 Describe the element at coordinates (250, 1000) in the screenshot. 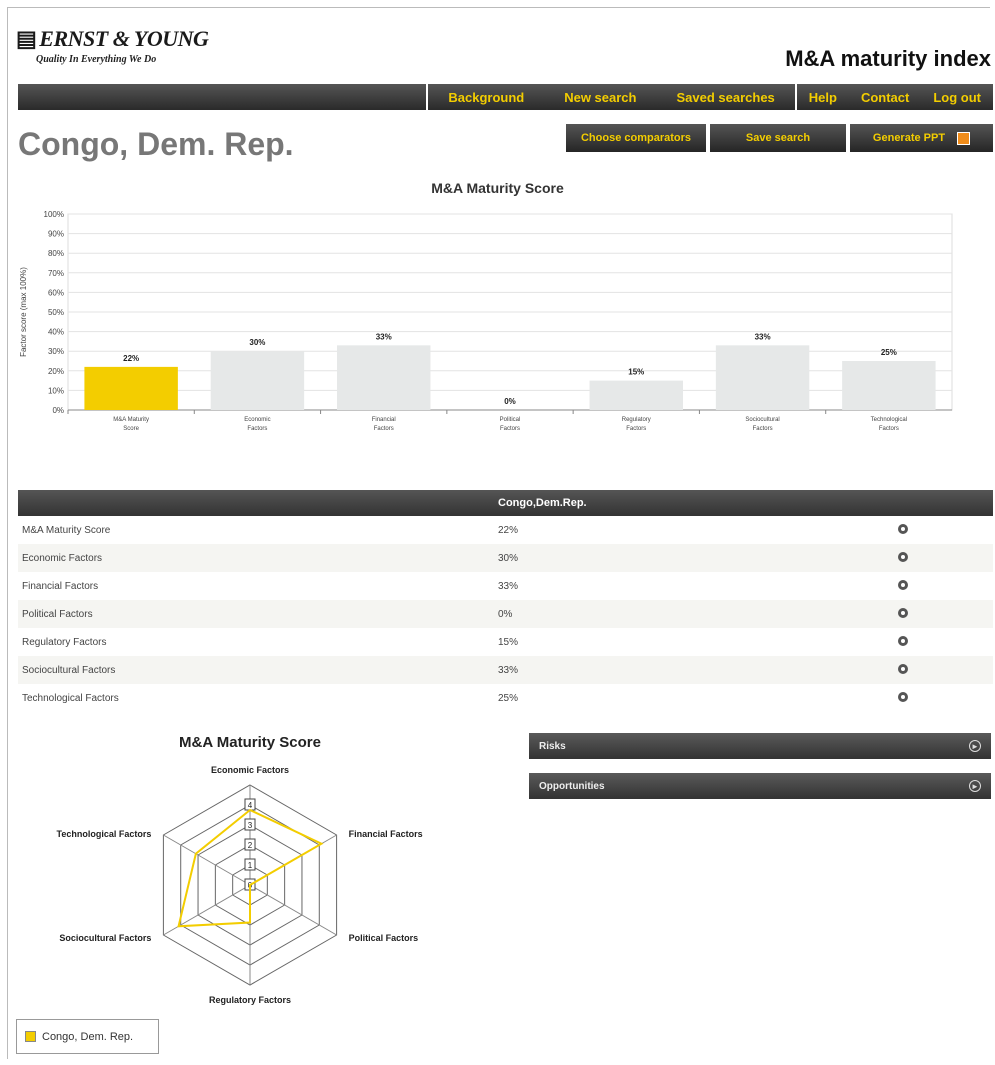

I see `radar-axis-label: Regulatory Factors` at that location.